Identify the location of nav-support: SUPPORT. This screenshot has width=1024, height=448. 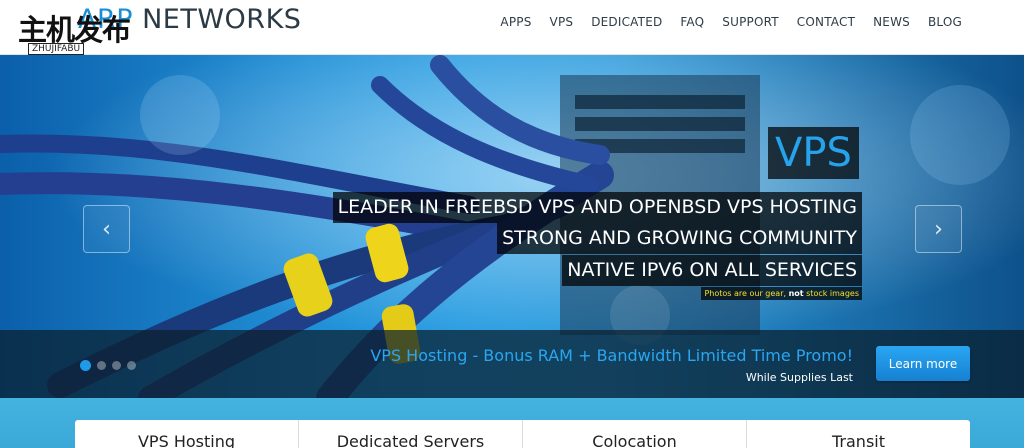
(750, 22).